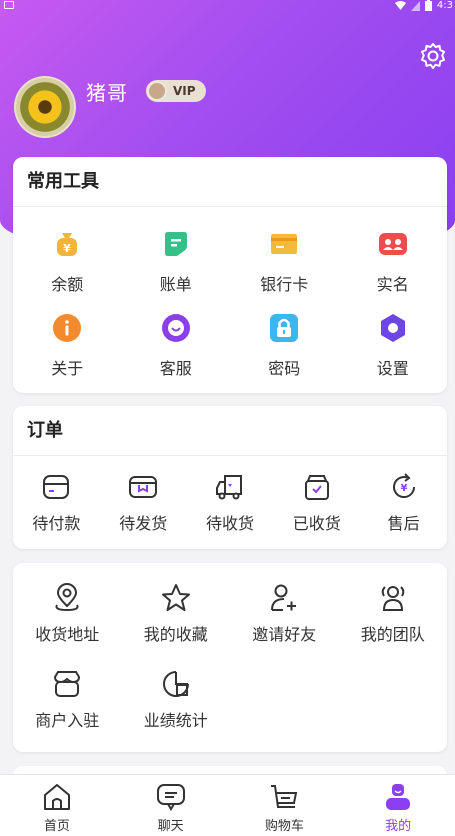 The height and width of the screenshot is (836, 455). What do you see at coordinates (67, 328) in the screenshot?
I see `info-icon` at bounding box center [67, 328].